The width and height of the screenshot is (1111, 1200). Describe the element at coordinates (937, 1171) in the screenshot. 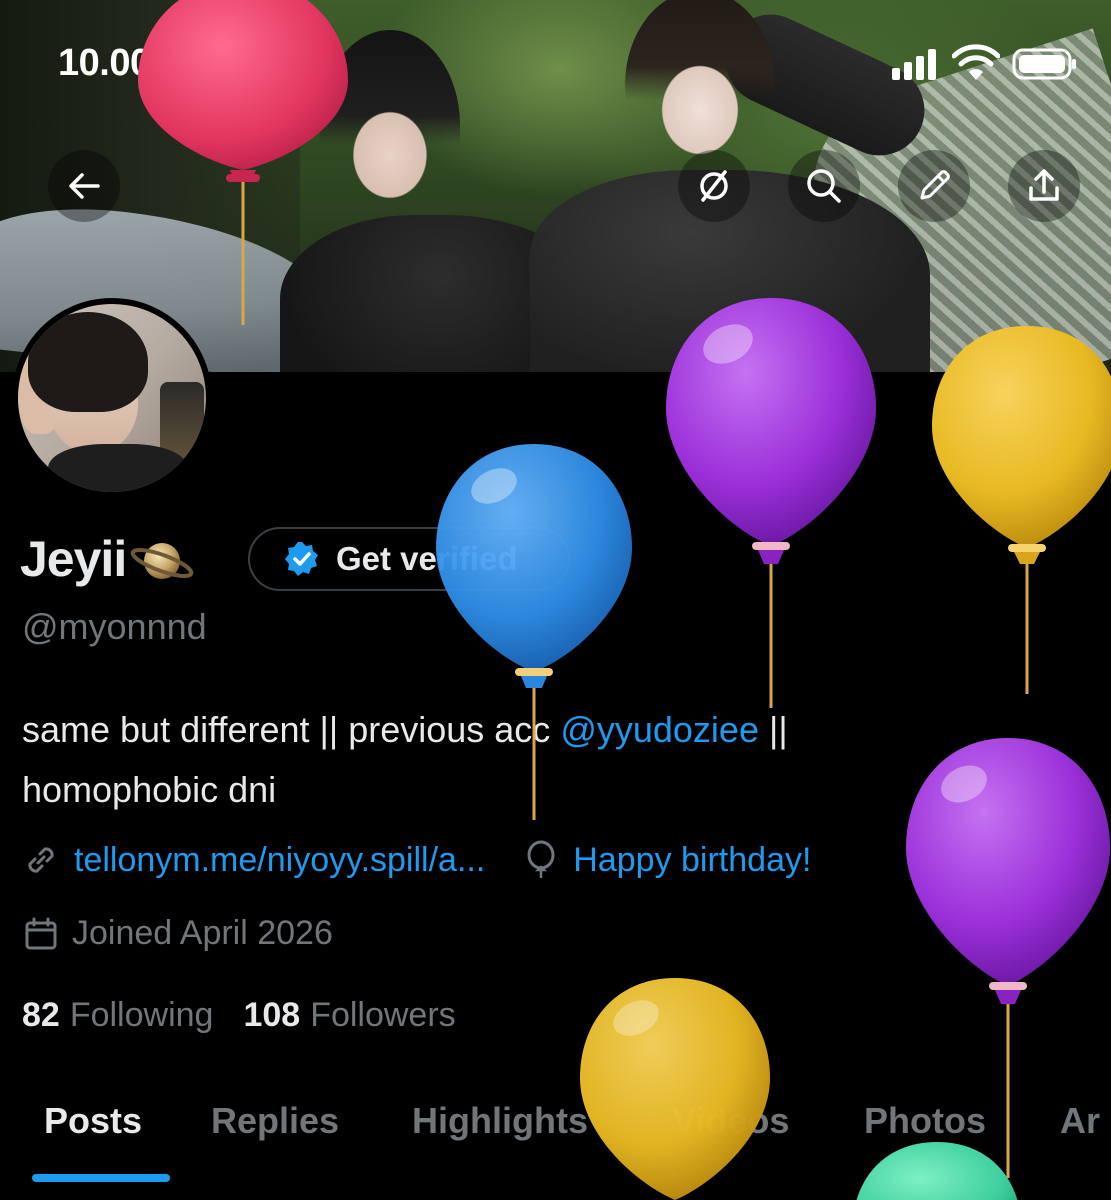

I see `balloon-green` at that location.